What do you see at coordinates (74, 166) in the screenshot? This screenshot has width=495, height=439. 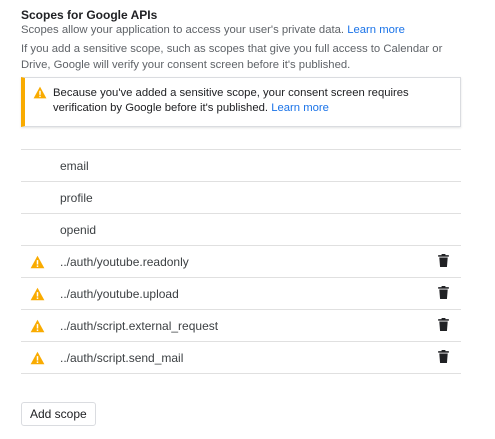 I see `scope-name: email` at bounding box center [74, 166].